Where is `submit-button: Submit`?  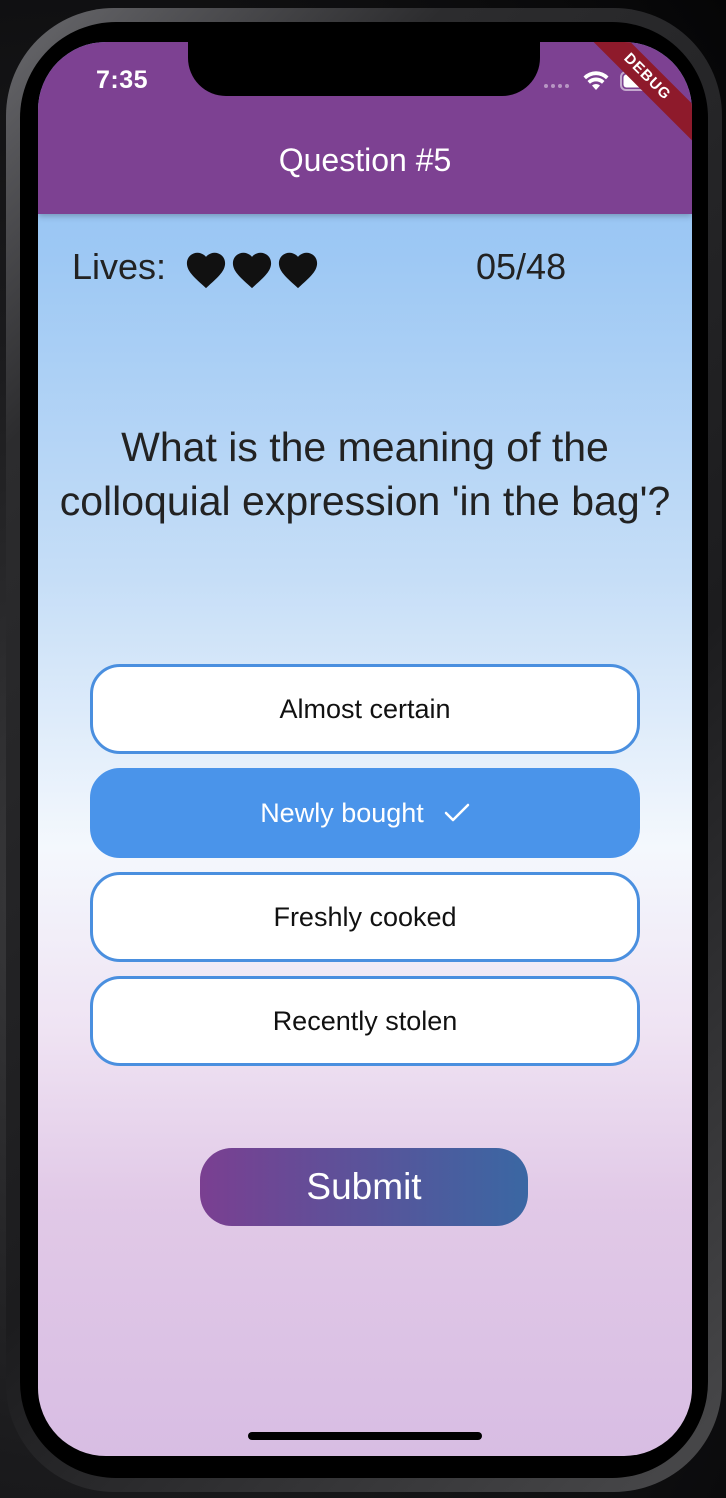 submit-button: Submit is located at coordinates (364, 1187).